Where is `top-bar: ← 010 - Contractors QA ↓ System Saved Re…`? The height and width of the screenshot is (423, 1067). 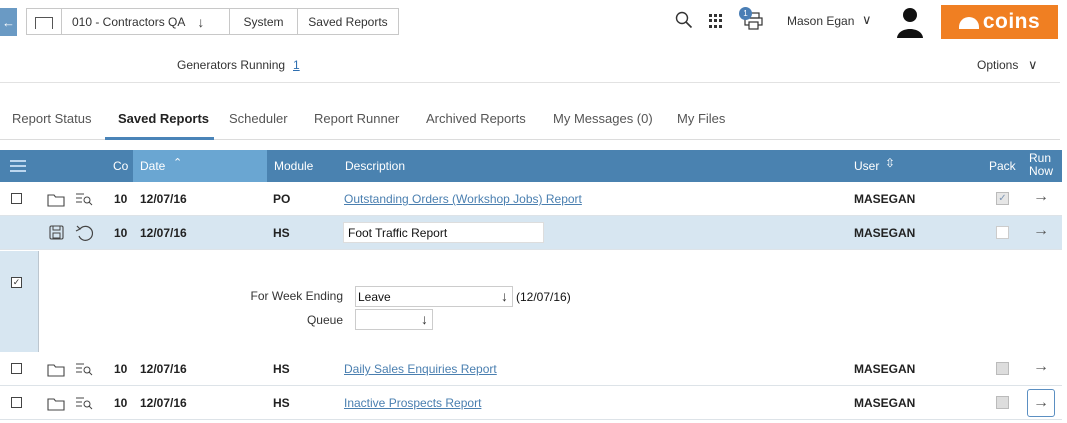
top-bar: ← 010 - Contractors QA ↓ System Saved Re… is located at coordinates (533, 22).